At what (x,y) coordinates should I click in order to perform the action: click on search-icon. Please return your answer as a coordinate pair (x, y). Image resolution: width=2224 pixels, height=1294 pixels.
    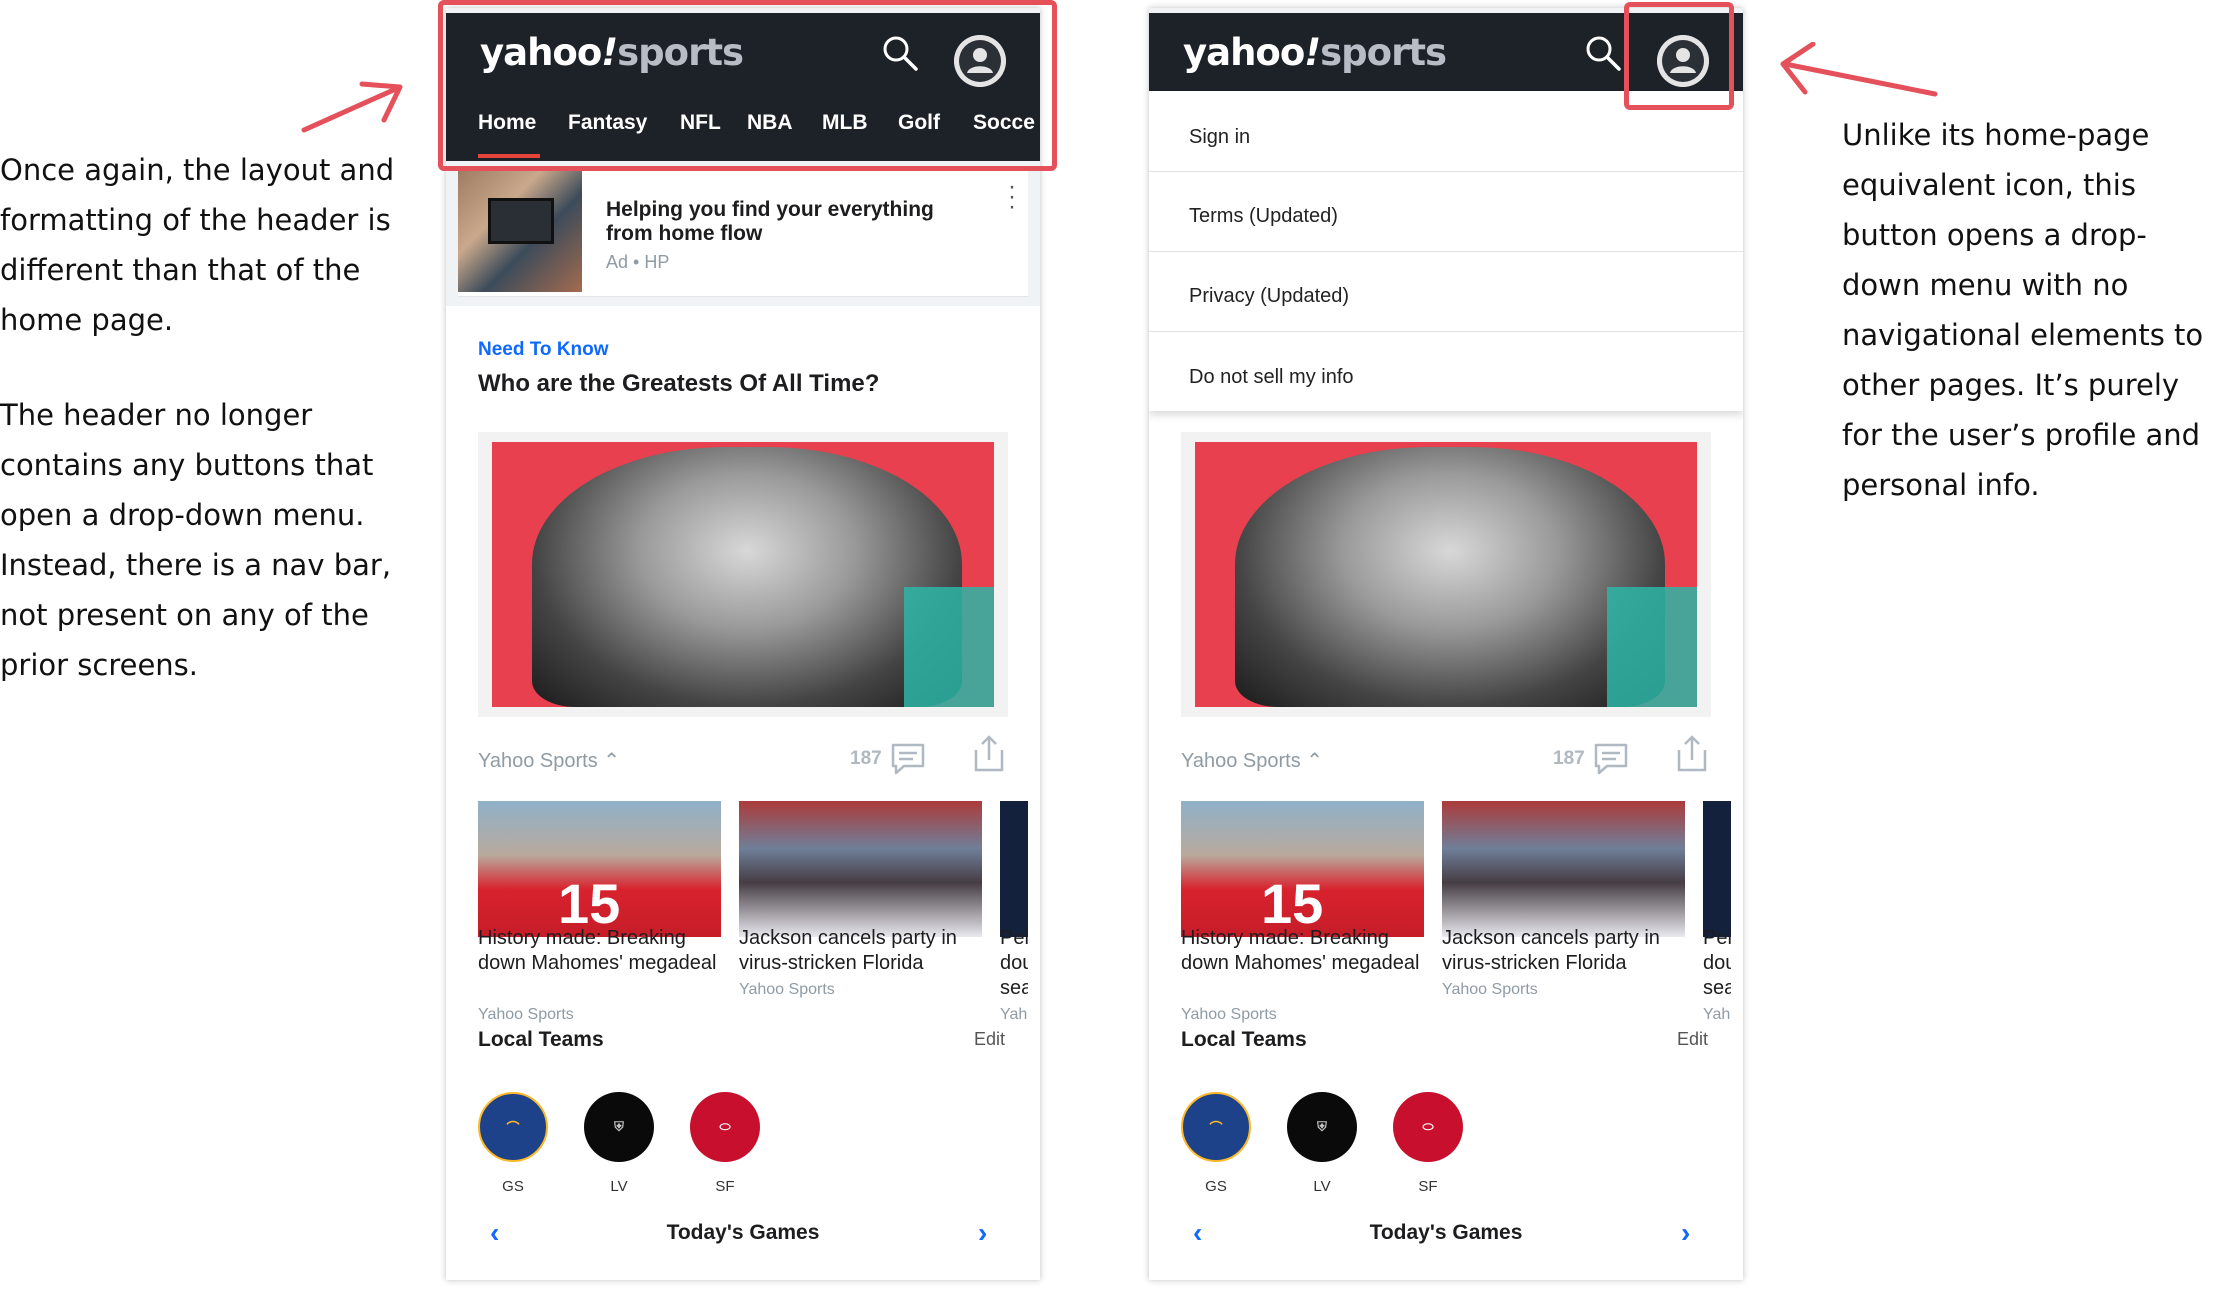
    Looking at the image, I should click on (1603, 53).